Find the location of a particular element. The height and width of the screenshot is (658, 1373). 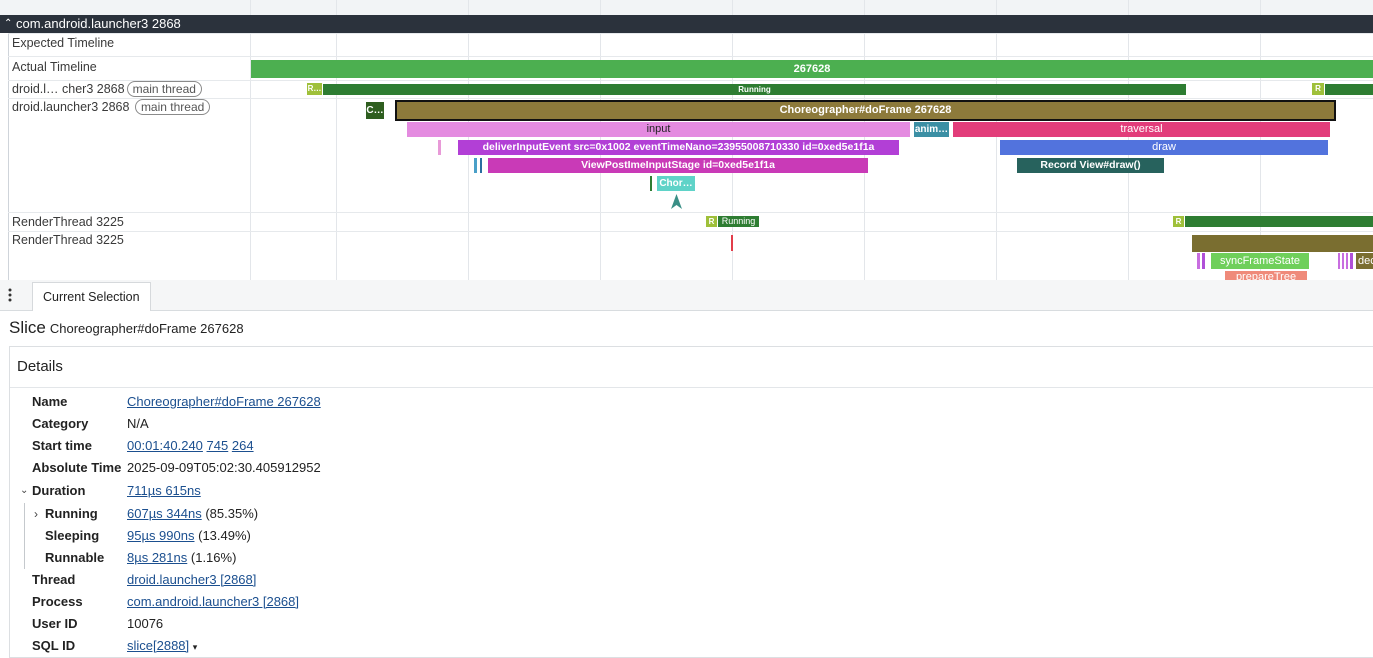

slice-draw: draw is located at coordinates (1164, 147).